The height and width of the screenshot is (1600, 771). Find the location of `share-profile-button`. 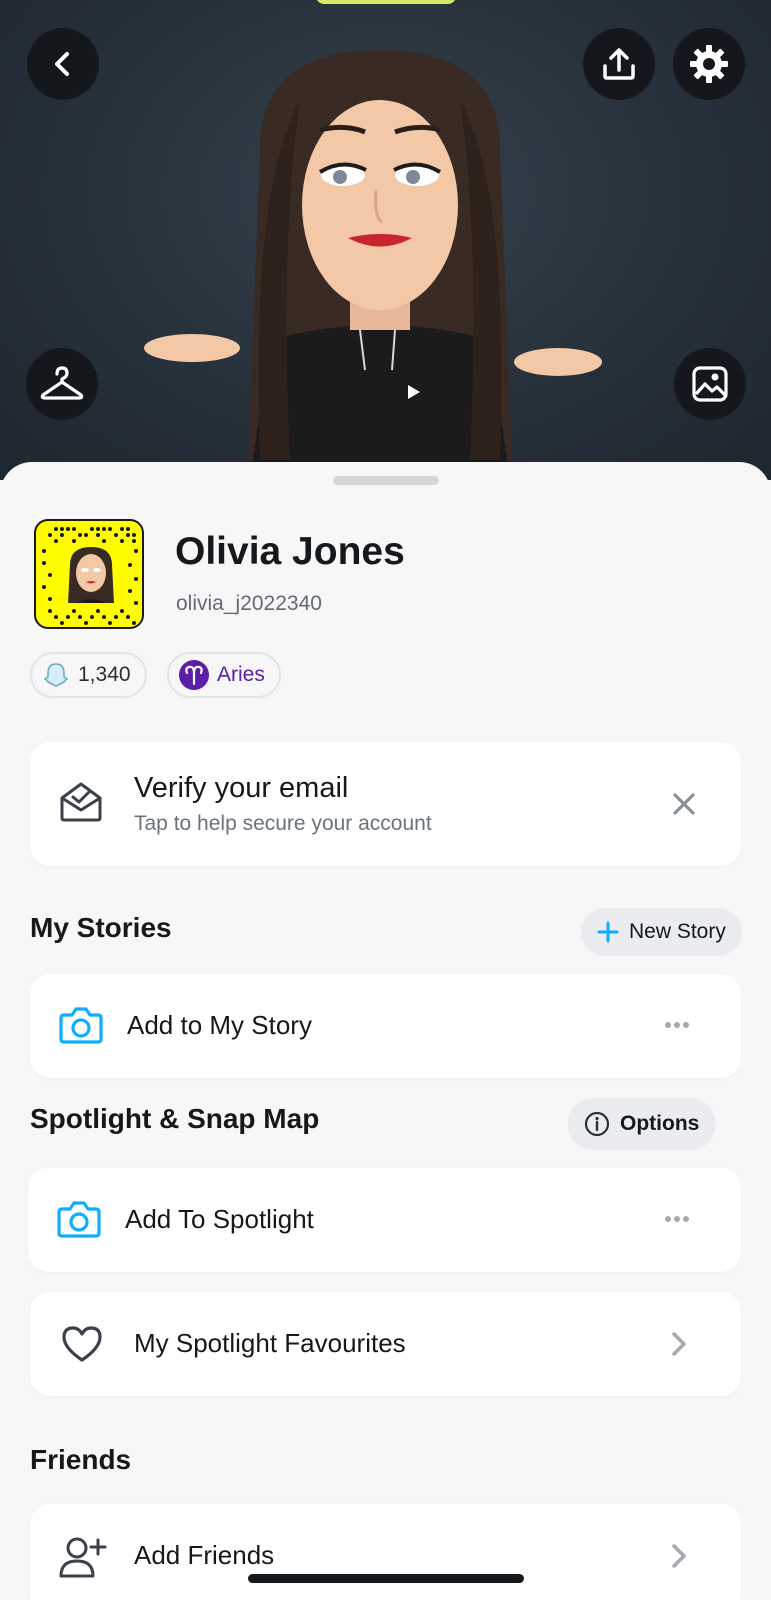

share-profile-button is located at coordinates (619, 64).